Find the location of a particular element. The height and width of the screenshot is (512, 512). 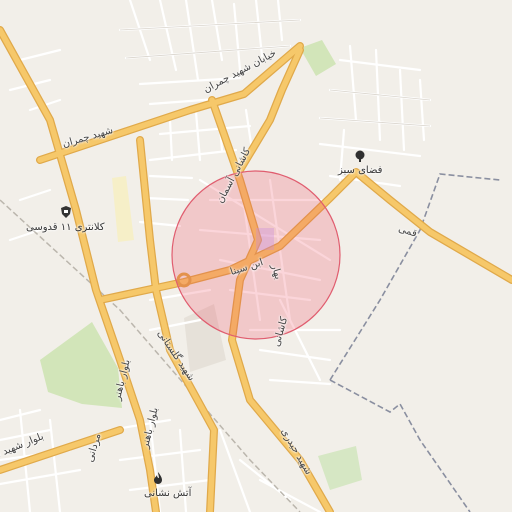

highlight-radius is located at coordinates (256, 255).